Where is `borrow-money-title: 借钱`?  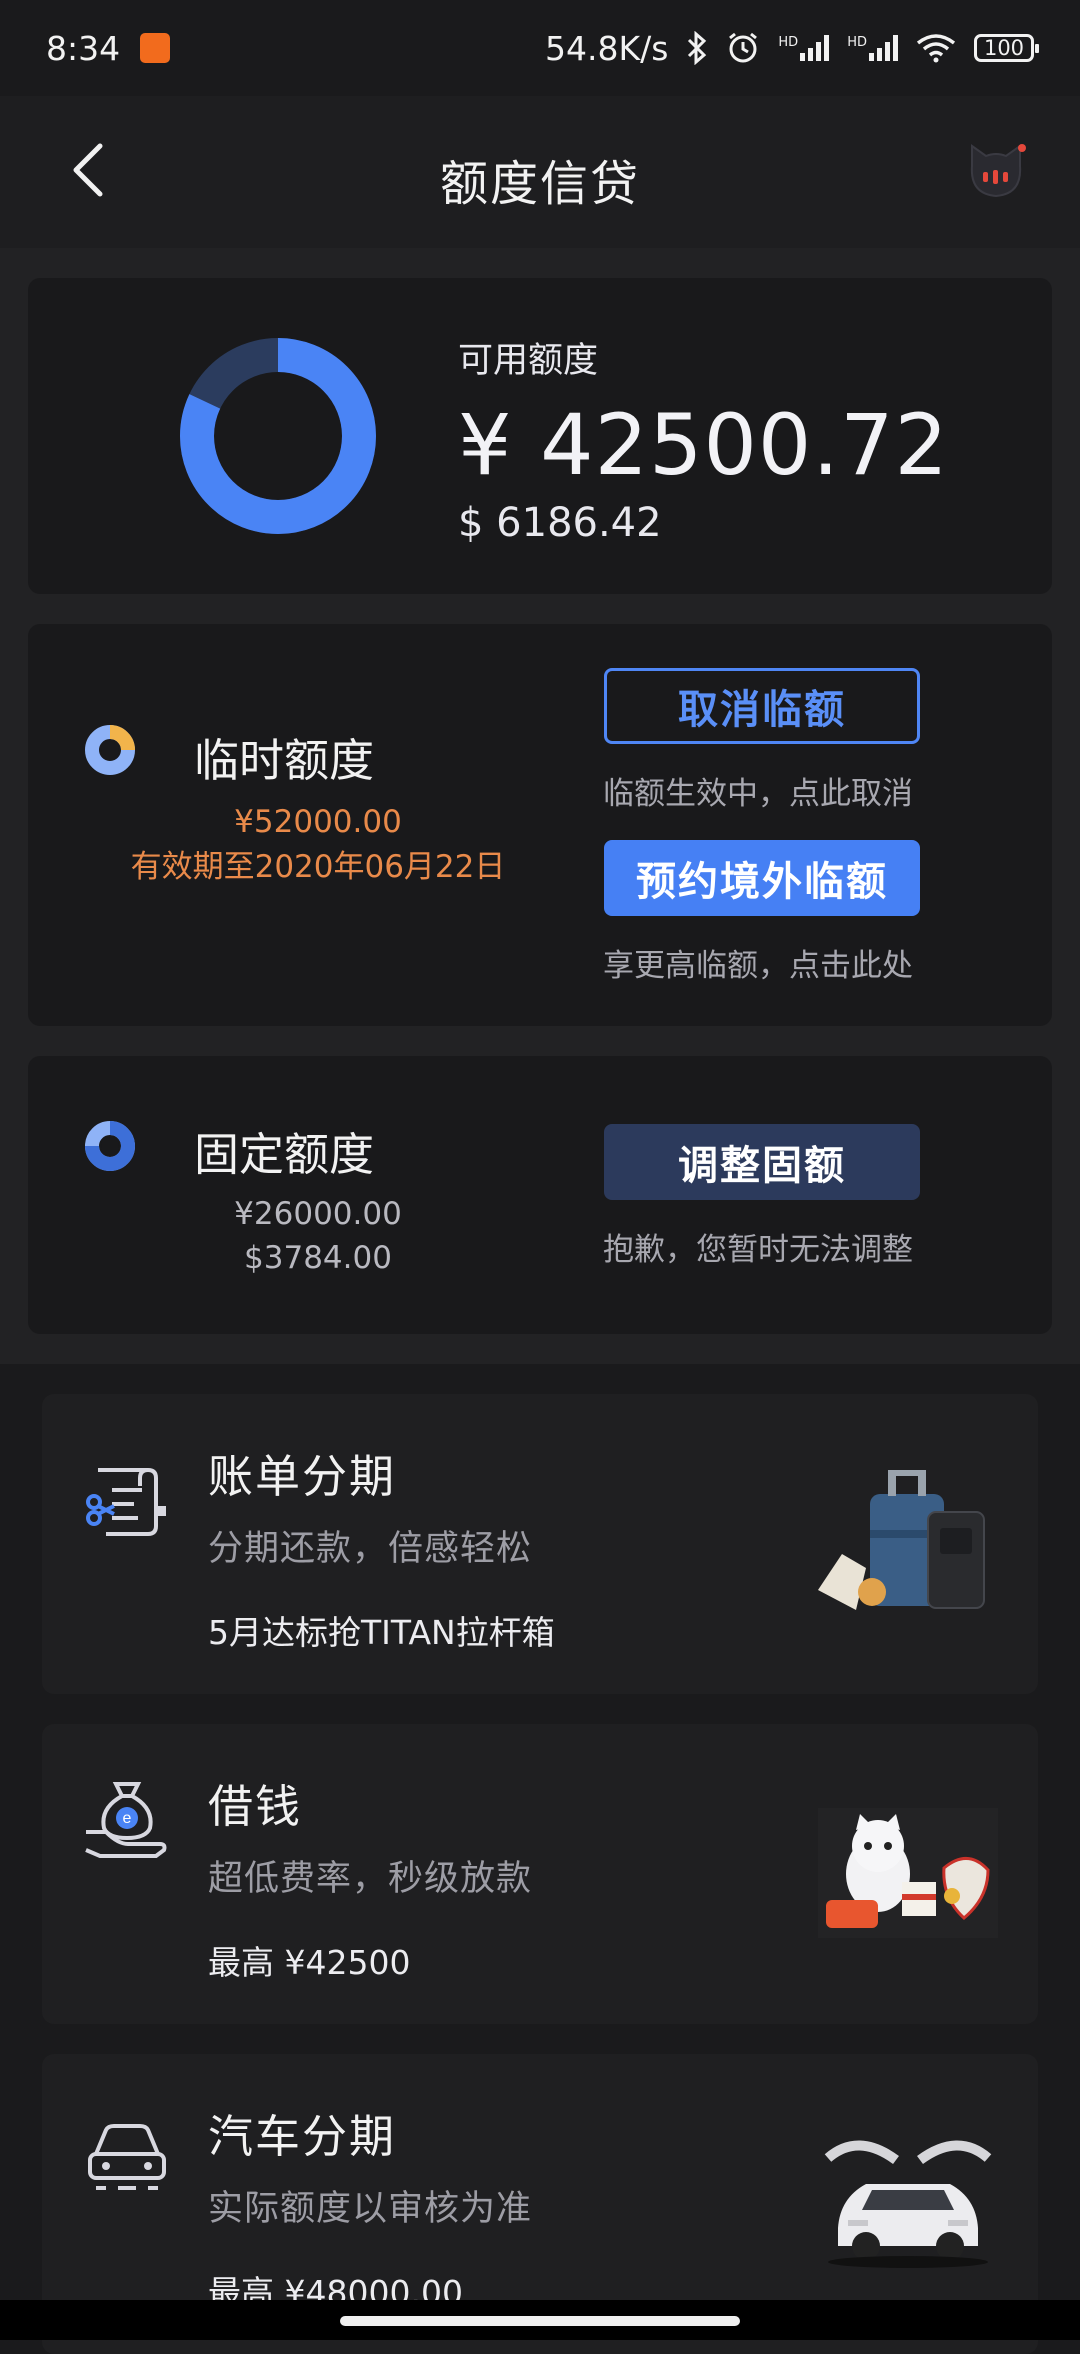
borrow-money-title: 借钱 is located at coordinates (255, 1806).